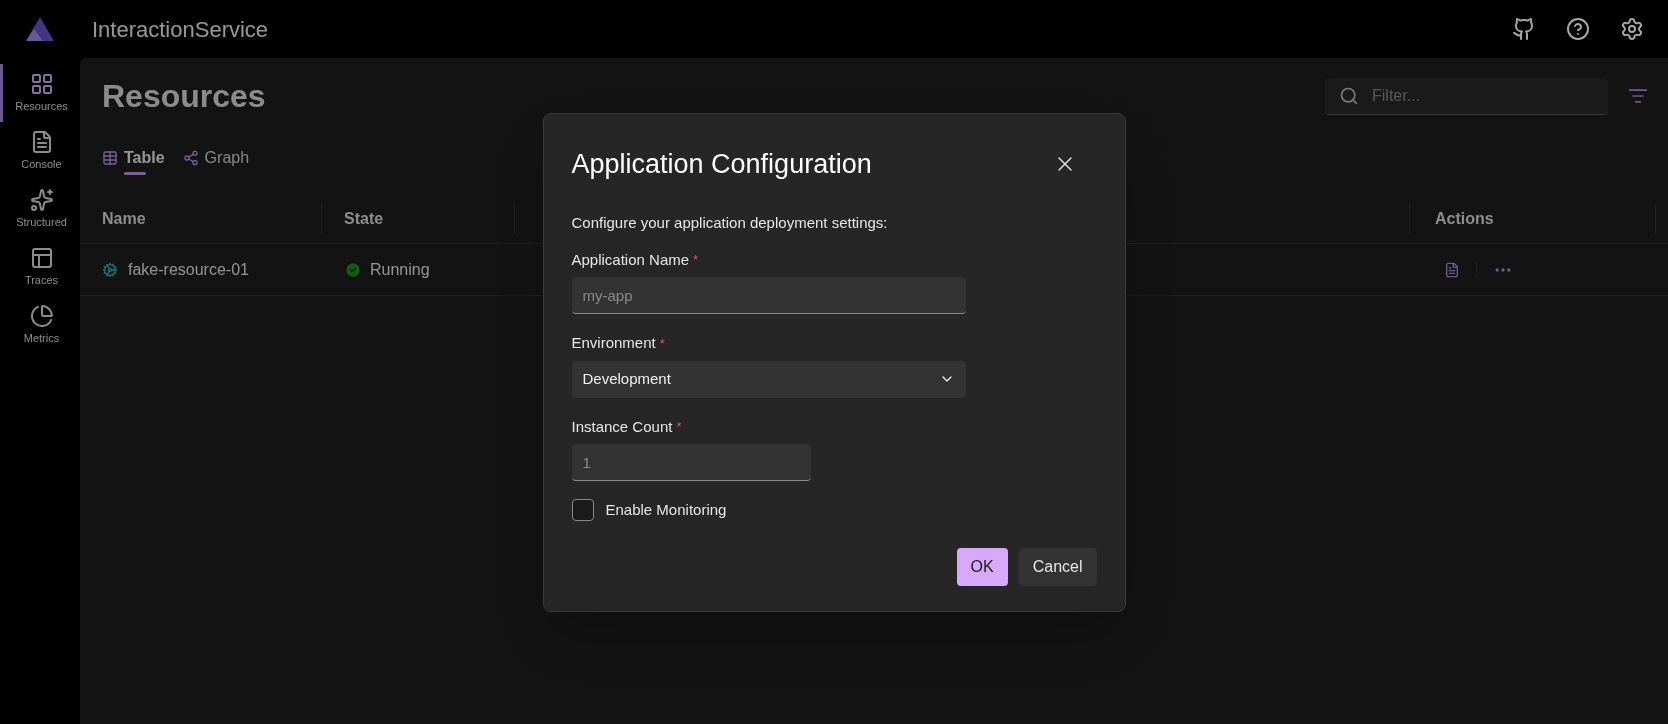 This screenshot has height=724, width=1668. What do you see at coordinates (40, 29) in the screenshot?
I see `logo-icon` at bounding box center [40, 29].